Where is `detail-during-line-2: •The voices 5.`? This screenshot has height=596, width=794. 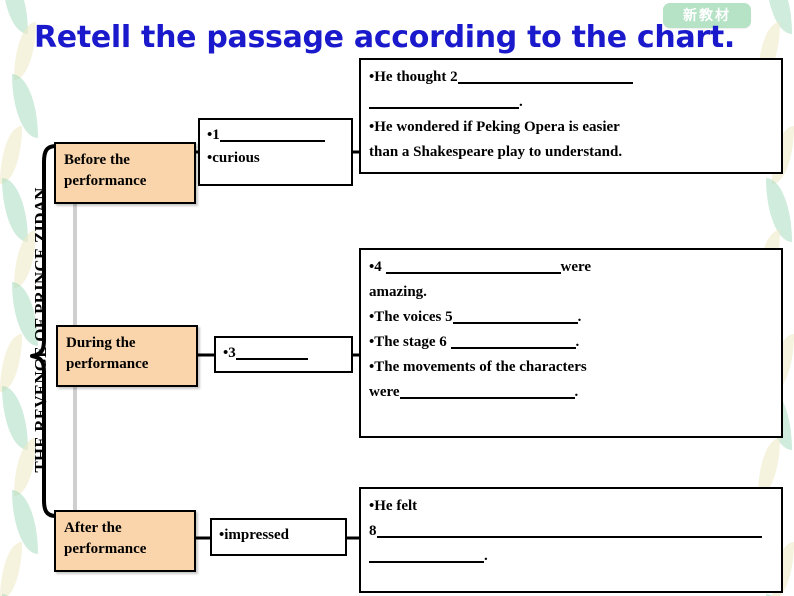 detail-during-line-2: •The voices 5. is located at coordinates (571, 317).